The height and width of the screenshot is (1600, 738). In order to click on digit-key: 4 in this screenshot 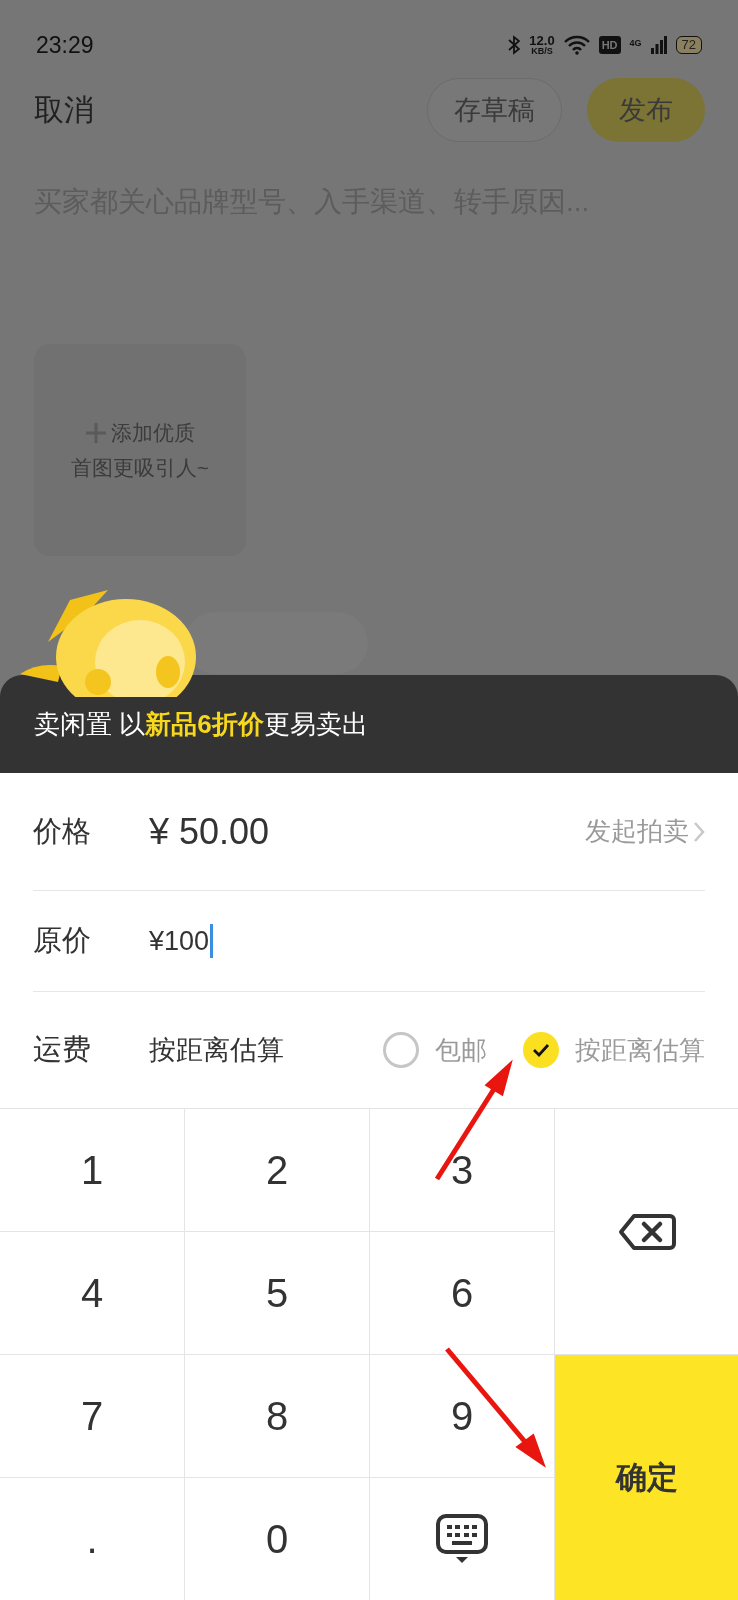, I will do `click(92, 1293)`.